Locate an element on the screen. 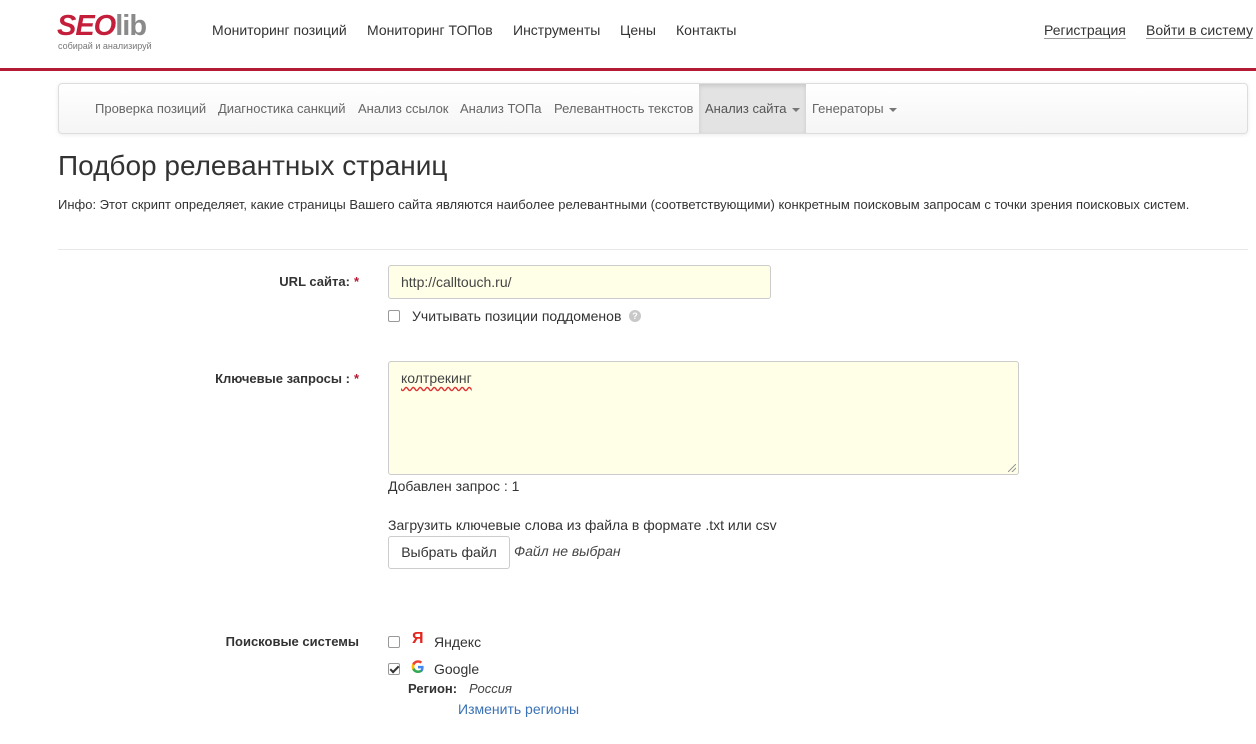 This screenshot has width=1256, height=744. nav-monitoring-positions: Мониторинг позиций is located at coordinates (279, 30).